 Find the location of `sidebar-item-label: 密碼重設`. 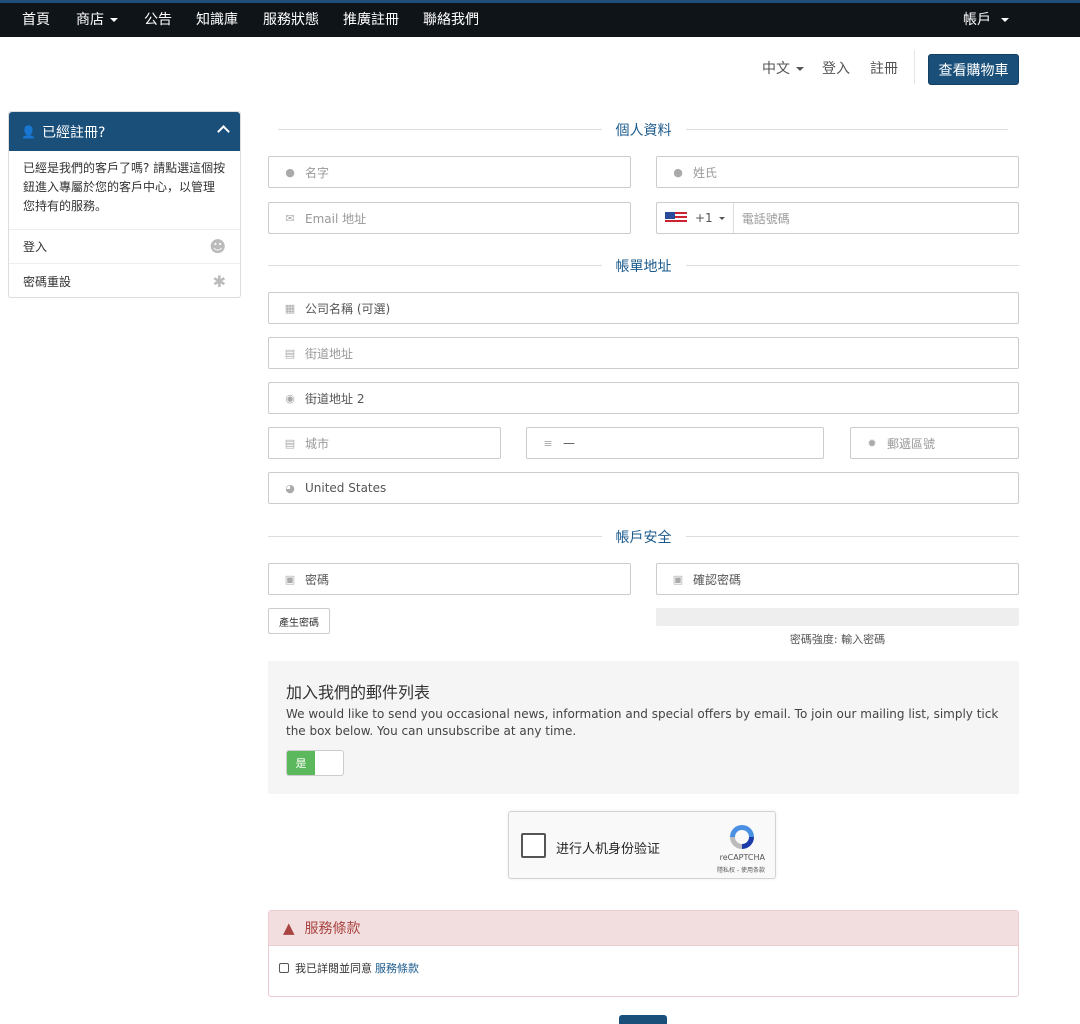

sidebar-item-label: 密碼重設 is located at coordinates (47, 281).